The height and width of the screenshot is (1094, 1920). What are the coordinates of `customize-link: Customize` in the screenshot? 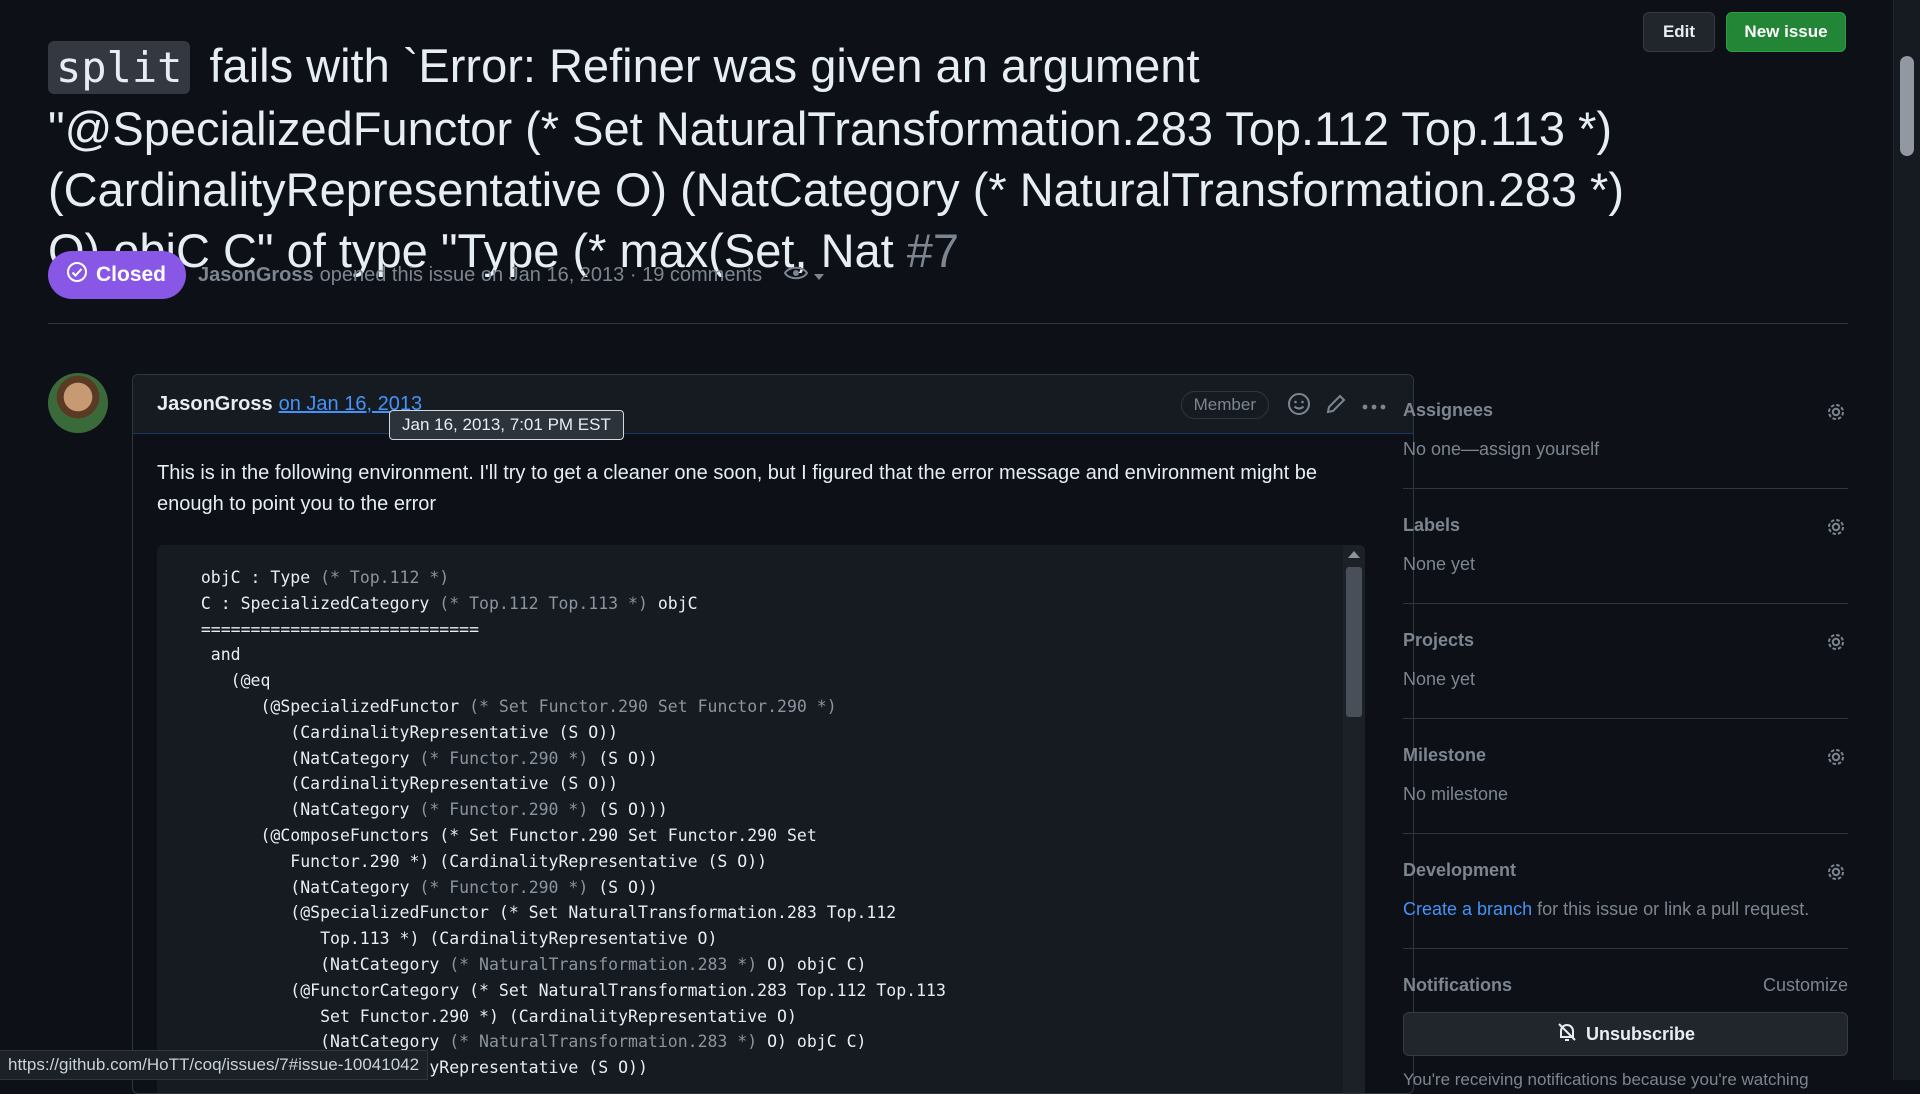 It's located at (1805, 985).